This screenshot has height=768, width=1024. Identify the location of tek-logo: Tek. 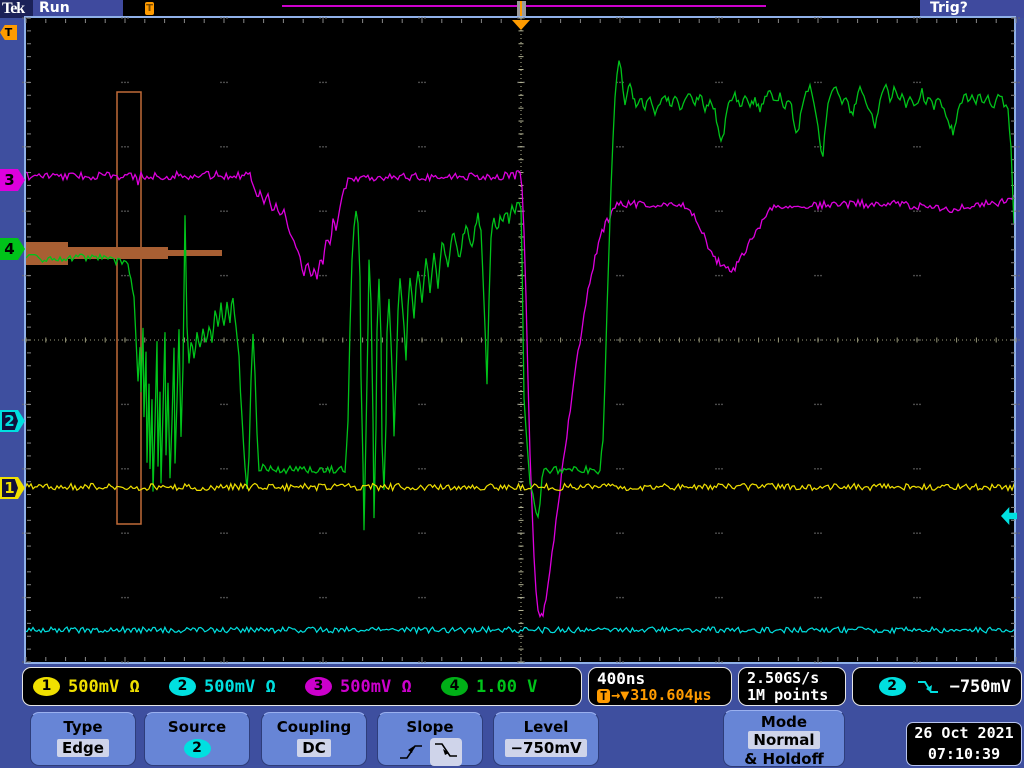
(13, 8).